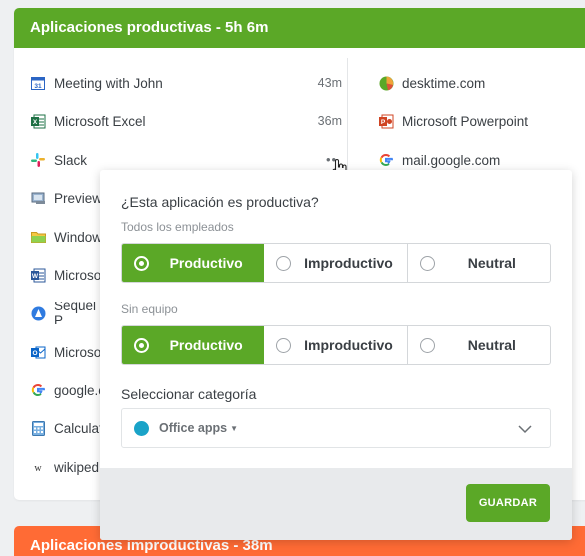 The width and height of the screenshot is (585, 556). Describe the element at coordinates (234, 428) in the screenshot. I see `caret-down-icon: ▼` at that location.